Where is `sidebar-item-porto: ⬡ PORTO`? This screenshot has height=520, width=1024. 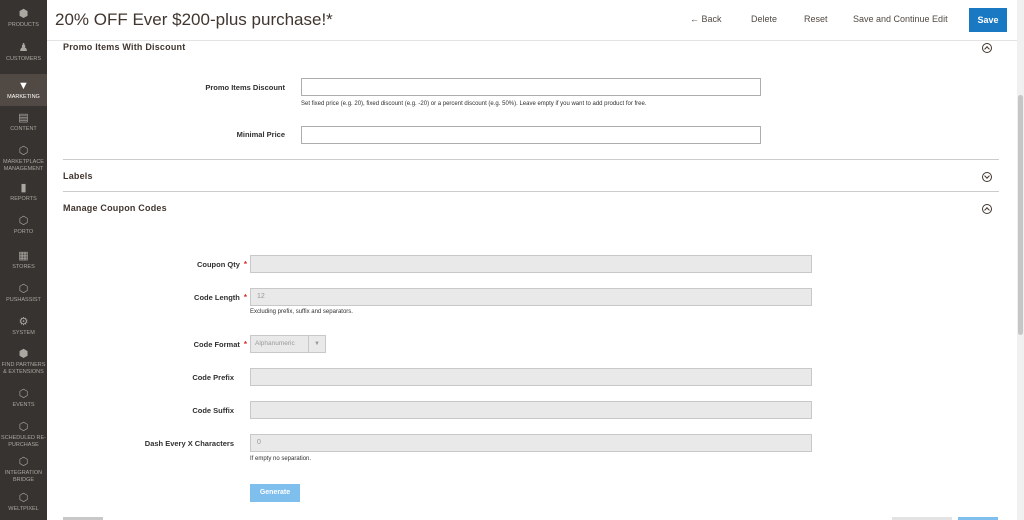 sidebar-item-porto: ⬡ PORTO is located at coordinates (23, 229).